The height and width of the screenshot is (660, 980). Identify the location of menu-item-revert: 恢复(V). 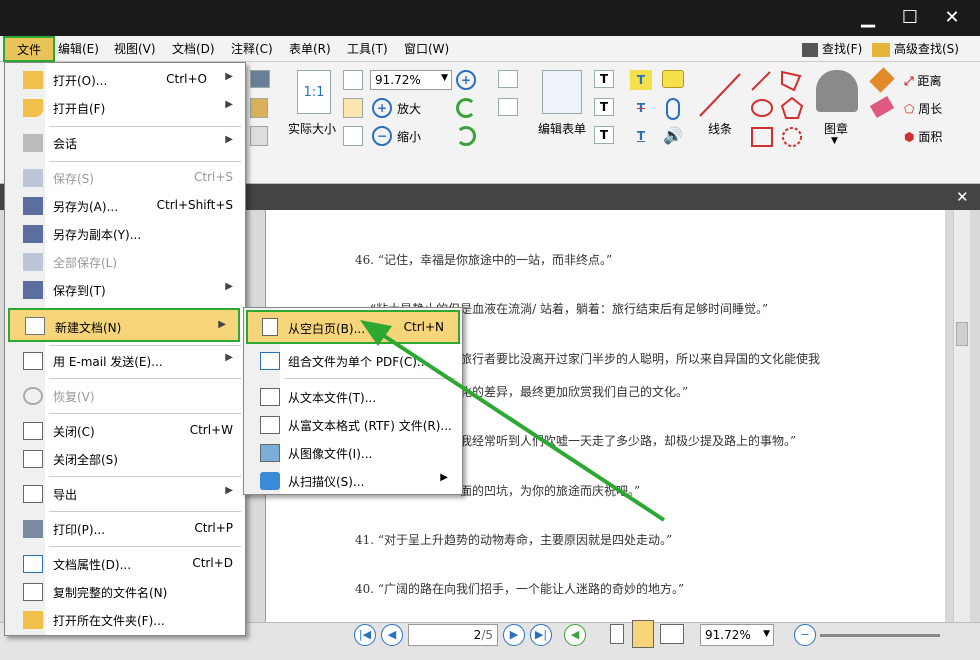
(125, 396).